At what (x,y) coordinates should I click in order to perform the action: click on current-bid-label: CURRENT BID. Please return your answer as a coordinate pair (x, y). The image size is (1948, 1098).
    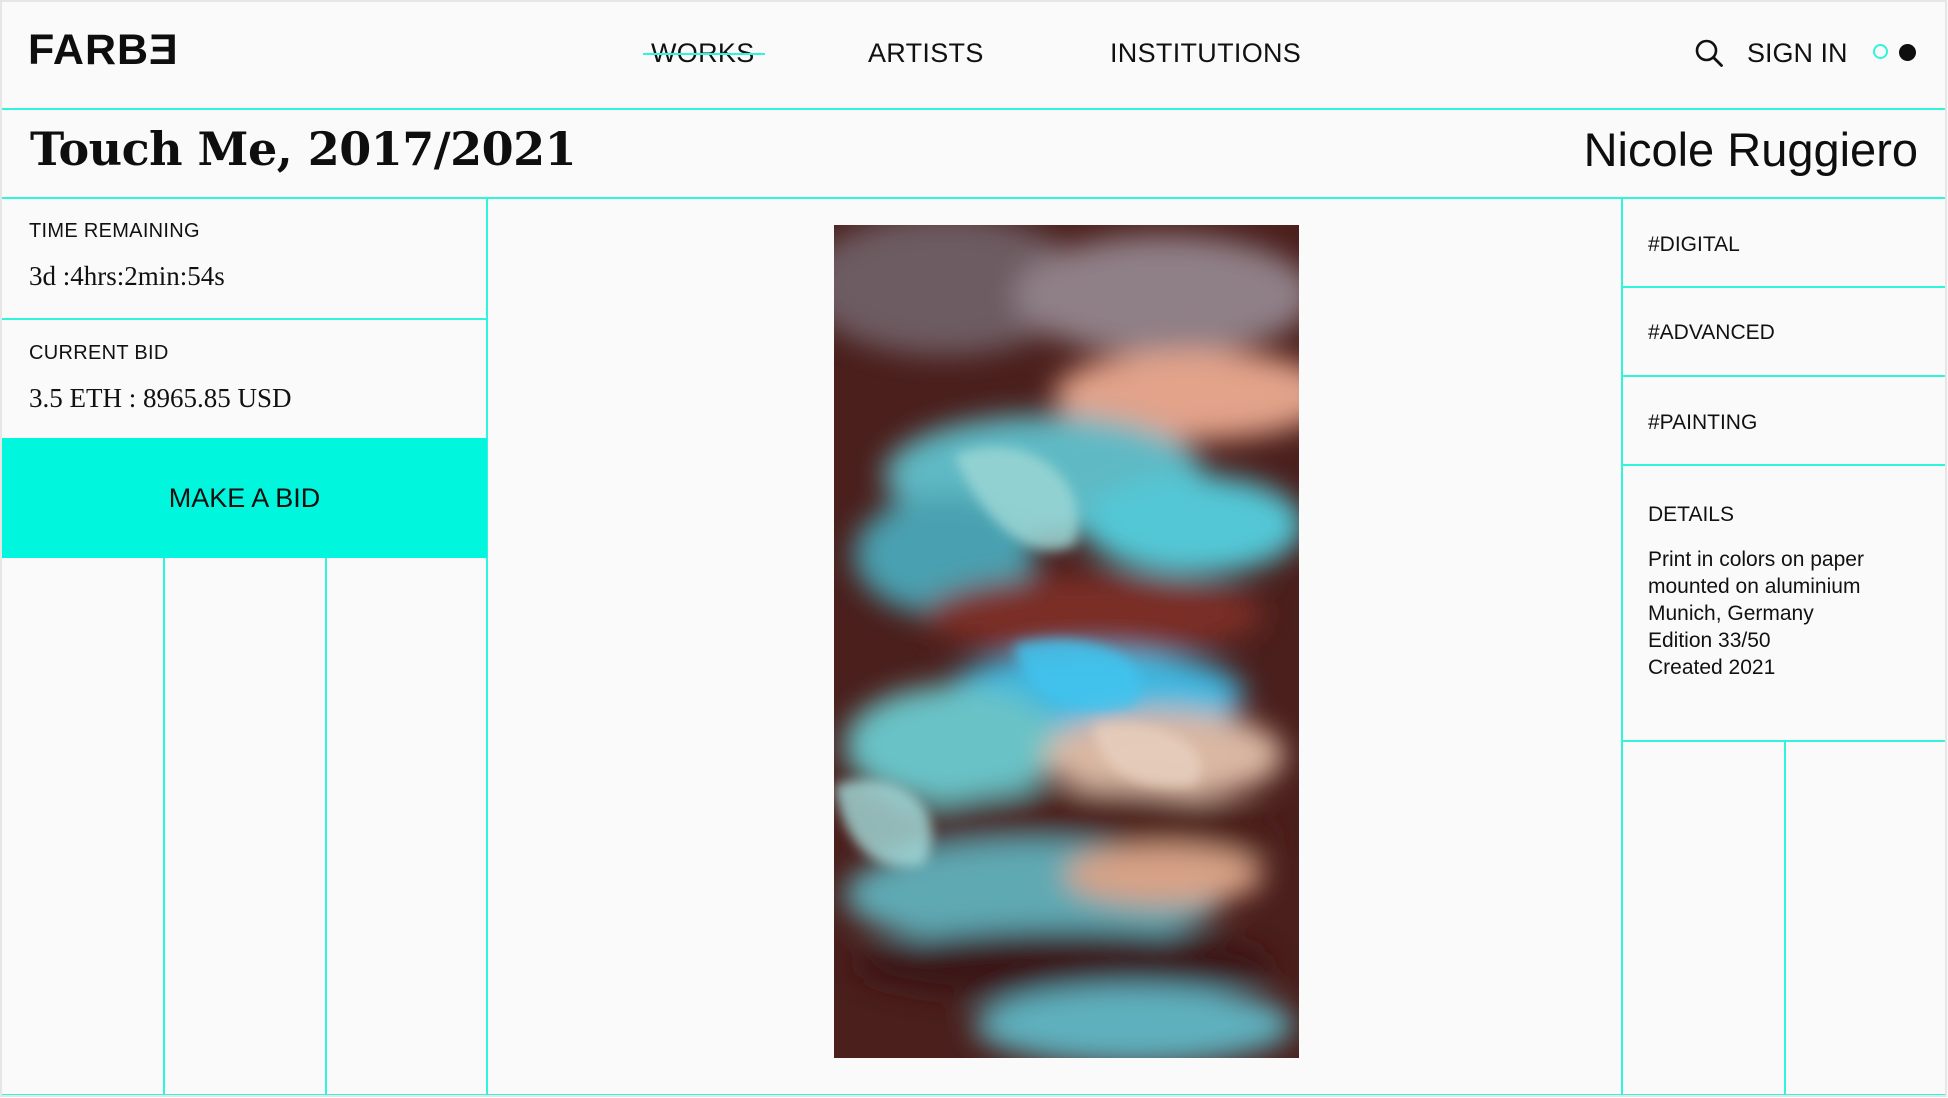
    Looking at the image, I should click on (99, 353).